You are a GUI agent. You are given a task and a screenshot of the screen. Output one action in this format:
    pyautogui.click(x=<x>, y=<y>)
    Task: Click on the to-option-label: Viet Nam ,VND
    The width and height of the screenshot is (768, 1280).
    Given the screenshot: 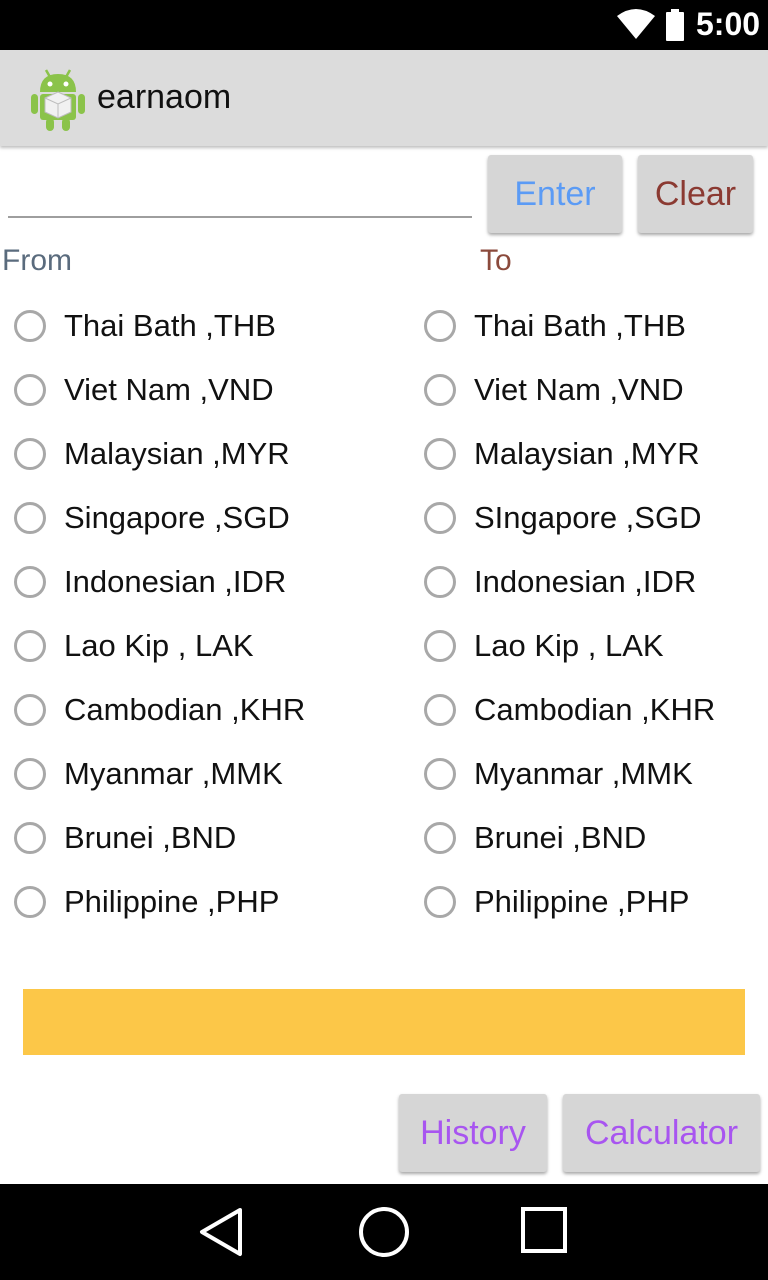 What is the action you would take?
    pyautogui.click(x=579, y=389)
    